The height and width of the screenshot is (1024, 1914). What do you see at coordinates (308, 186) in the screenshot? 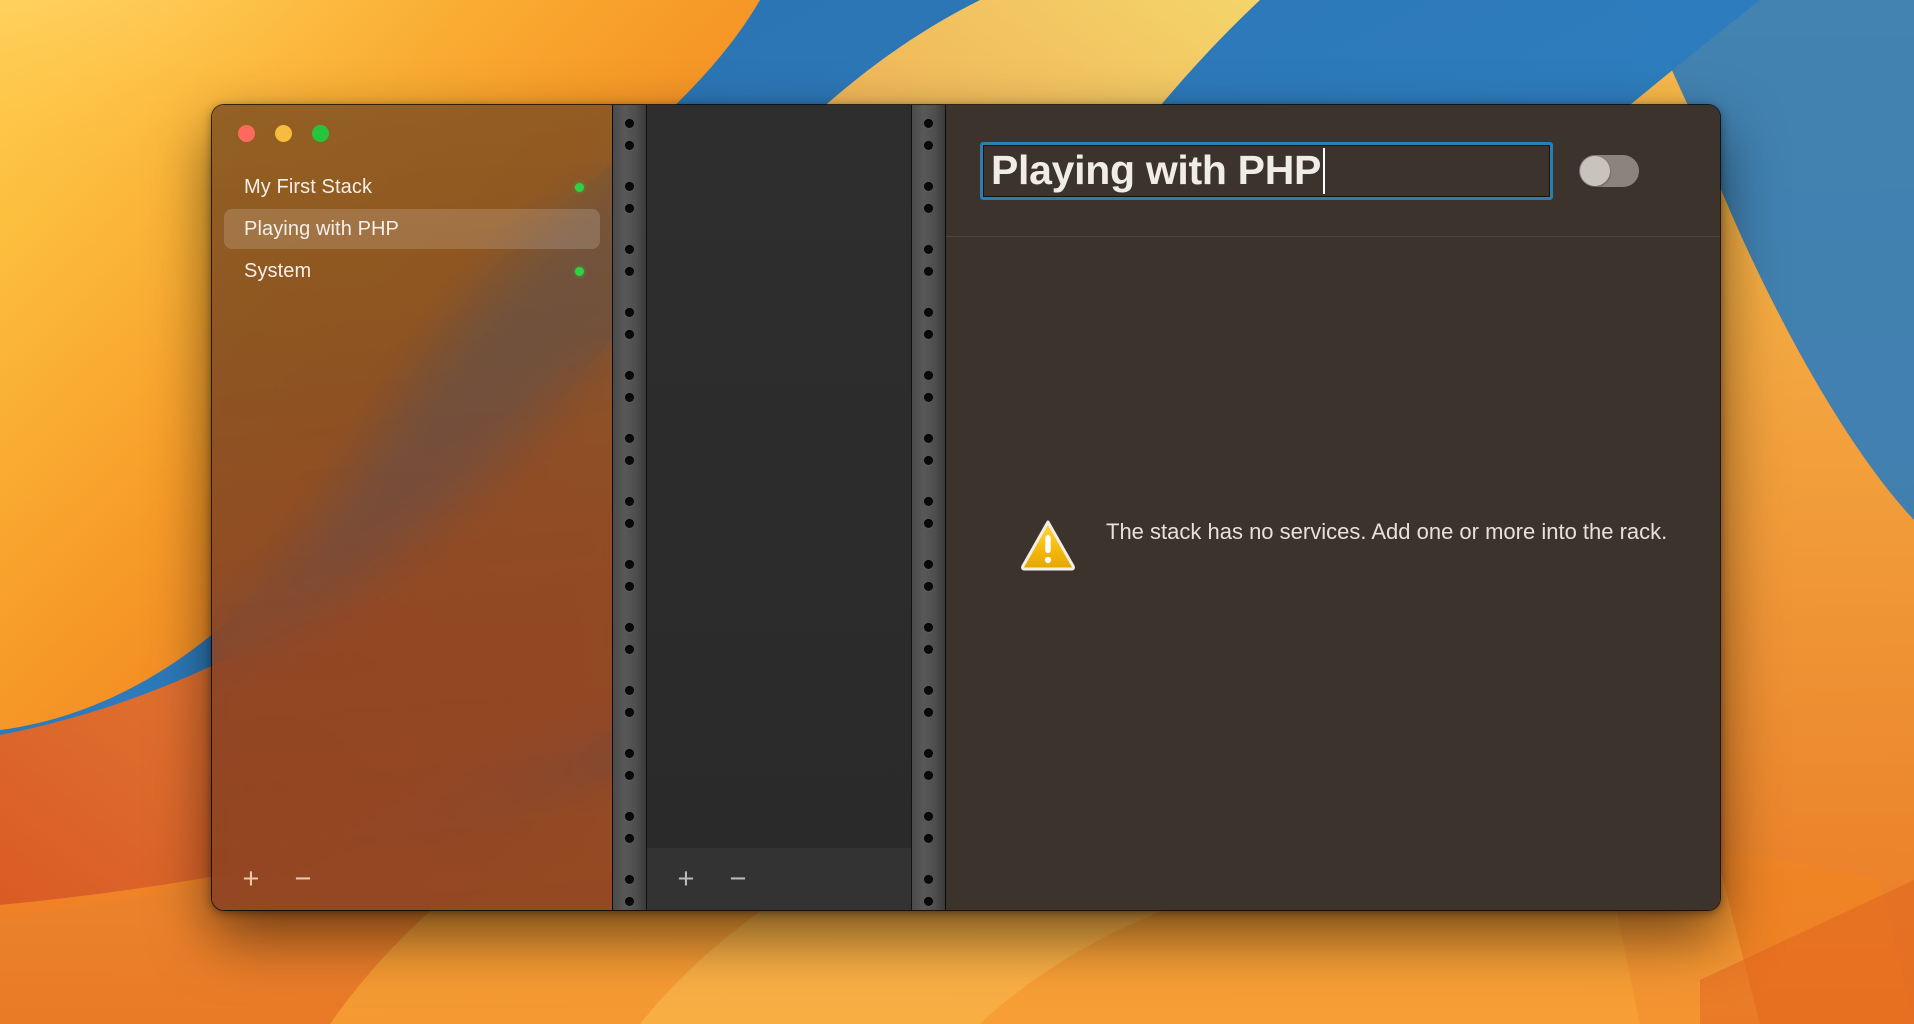
I see `stack-label: My First Stack` at bounding box center [308, 186].